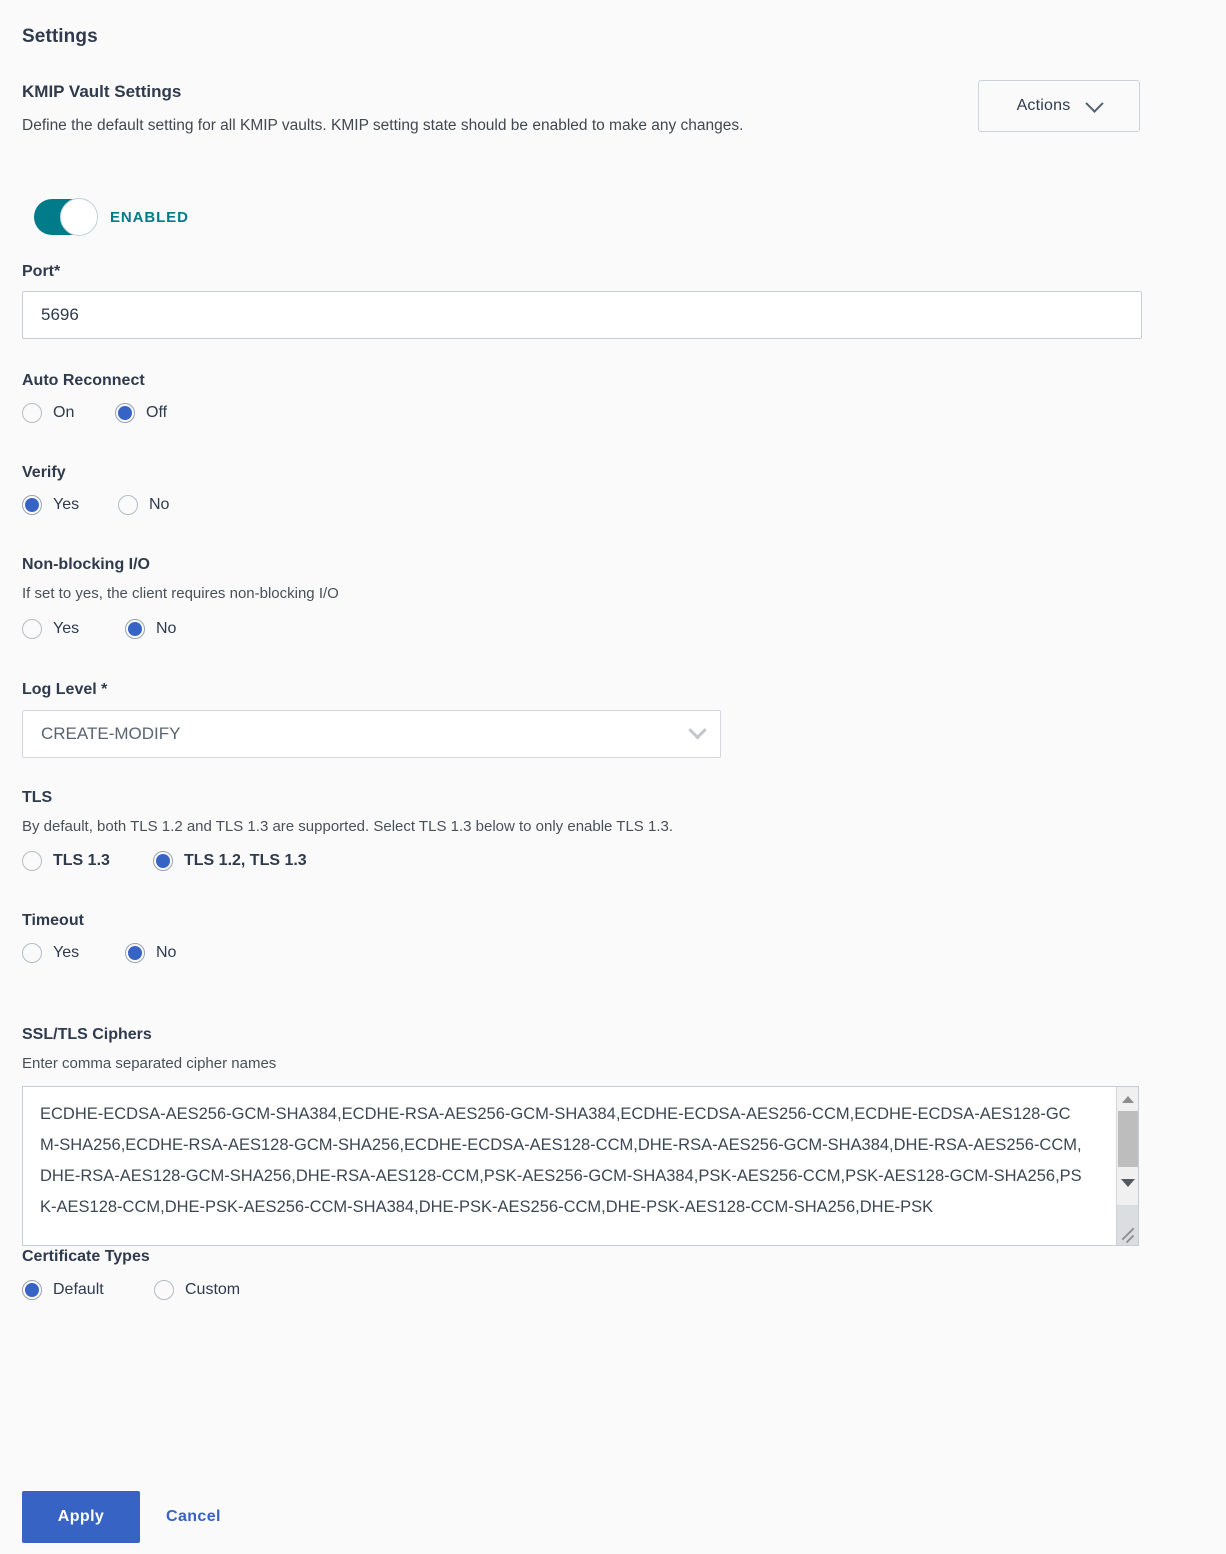 The image size is (1226, 1554). I want to click on tls-radio-group: TLS 1.3 TLS 1.2, TLS 1.3, so click(164, 861).